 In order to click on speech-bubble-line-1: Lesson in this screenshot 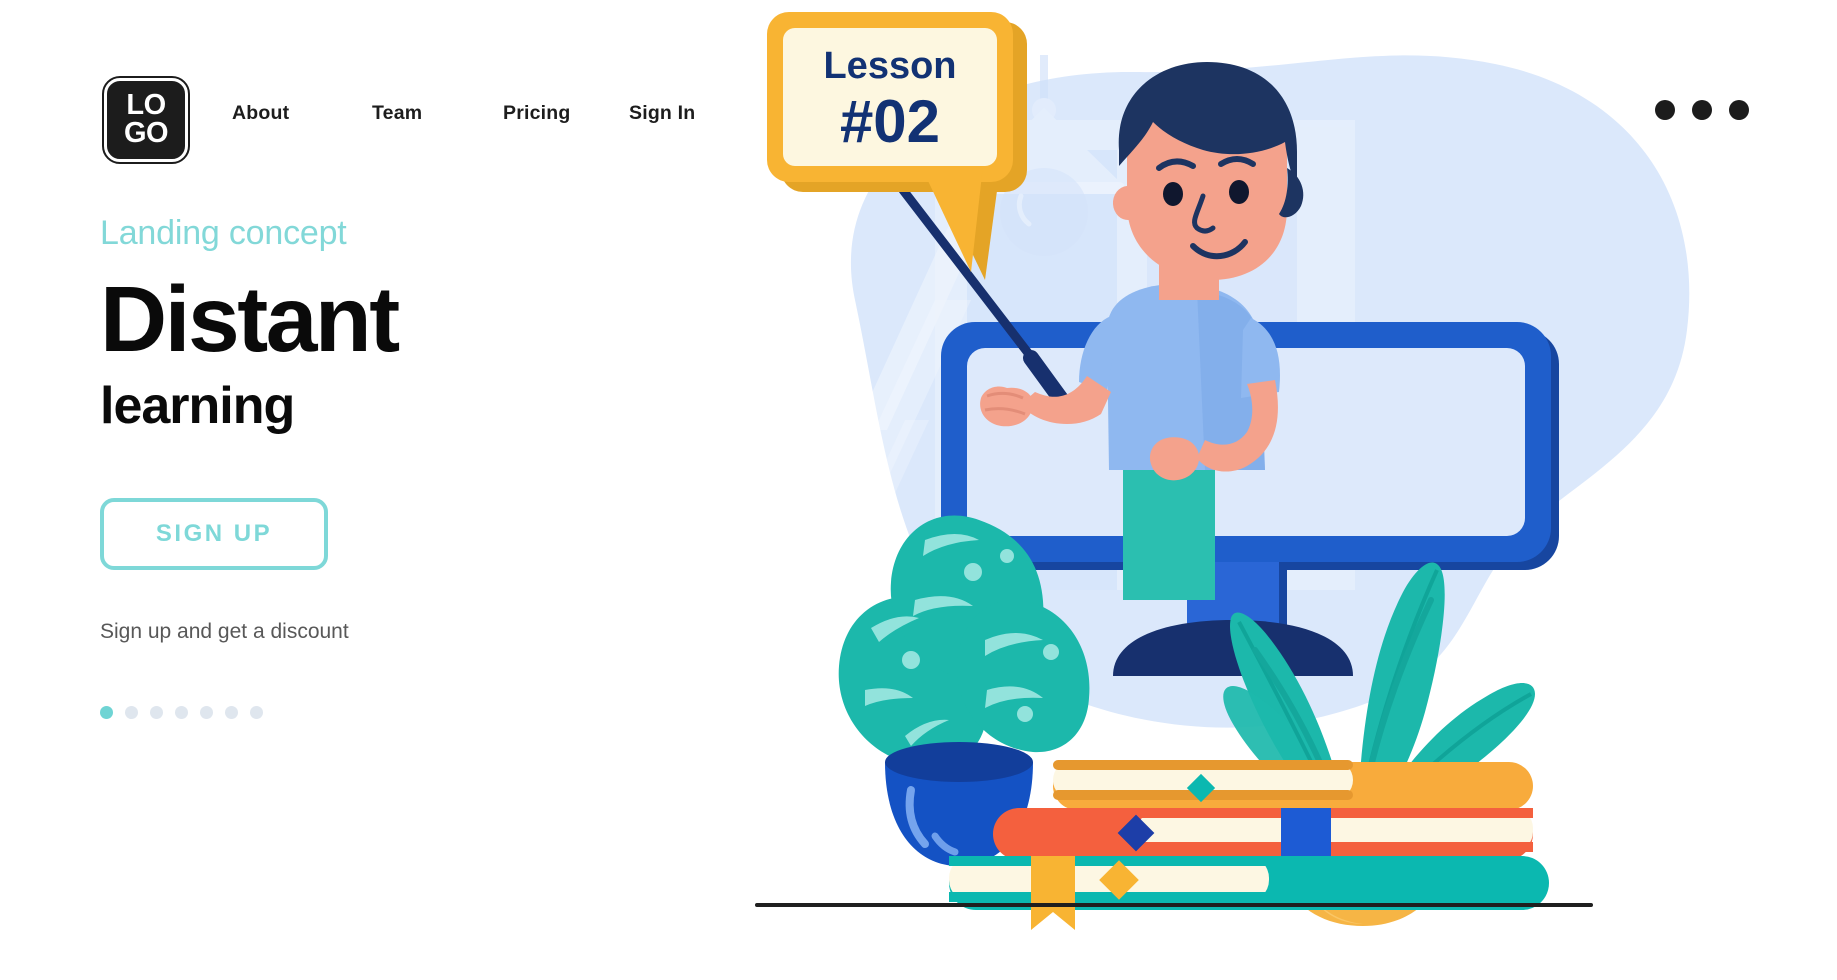, I will do `click(889, 66)`.